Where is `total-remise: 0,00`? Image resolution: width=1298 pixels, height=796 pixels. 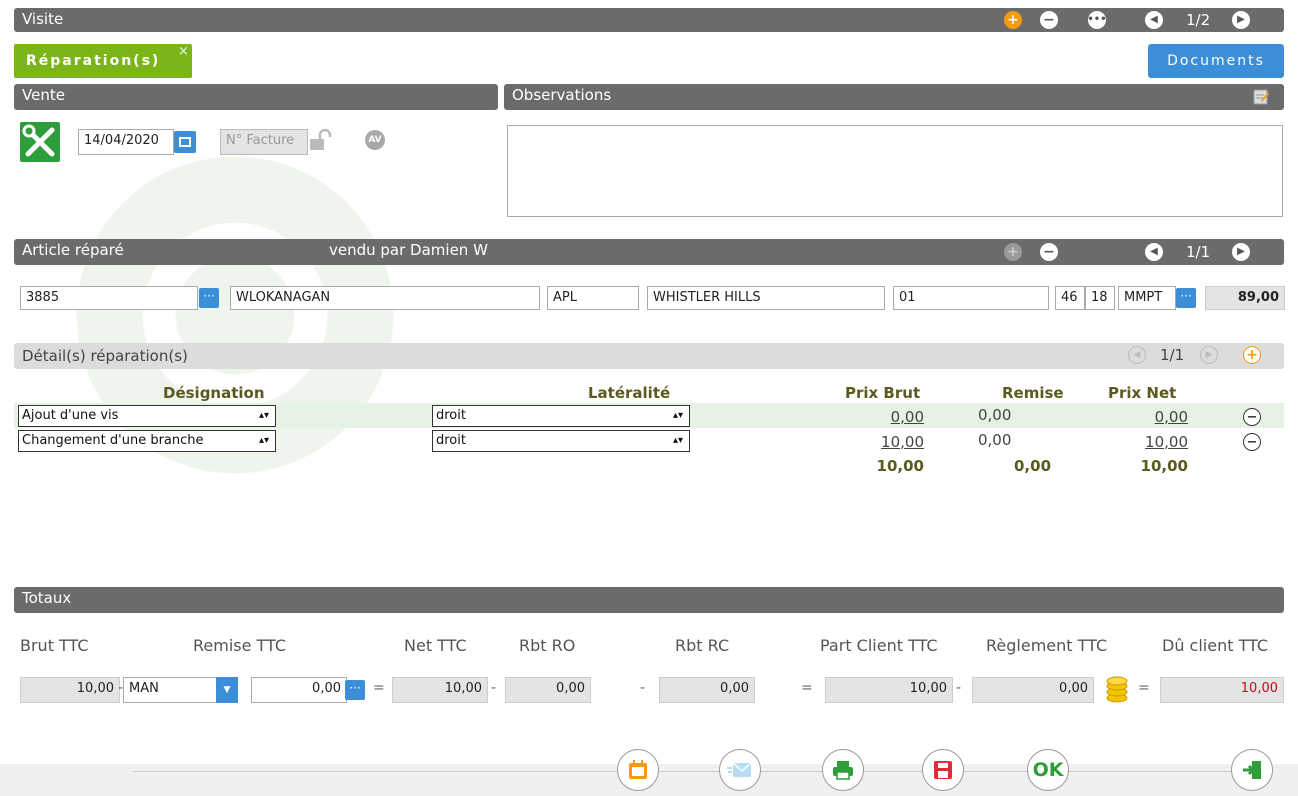 total-remise: 0,00 is located at coordinates (1033, 466).